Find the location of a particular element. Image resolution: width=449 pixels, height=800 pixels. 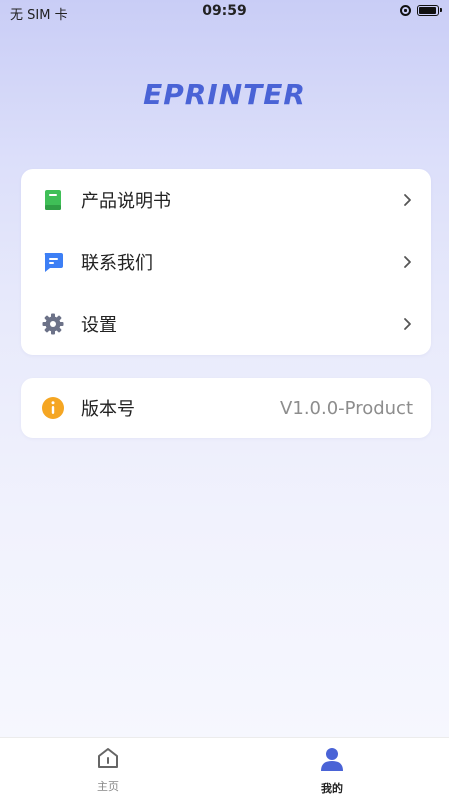

version-card: 版本号 V1.0.0-Product is located at coordinates (226, 408).